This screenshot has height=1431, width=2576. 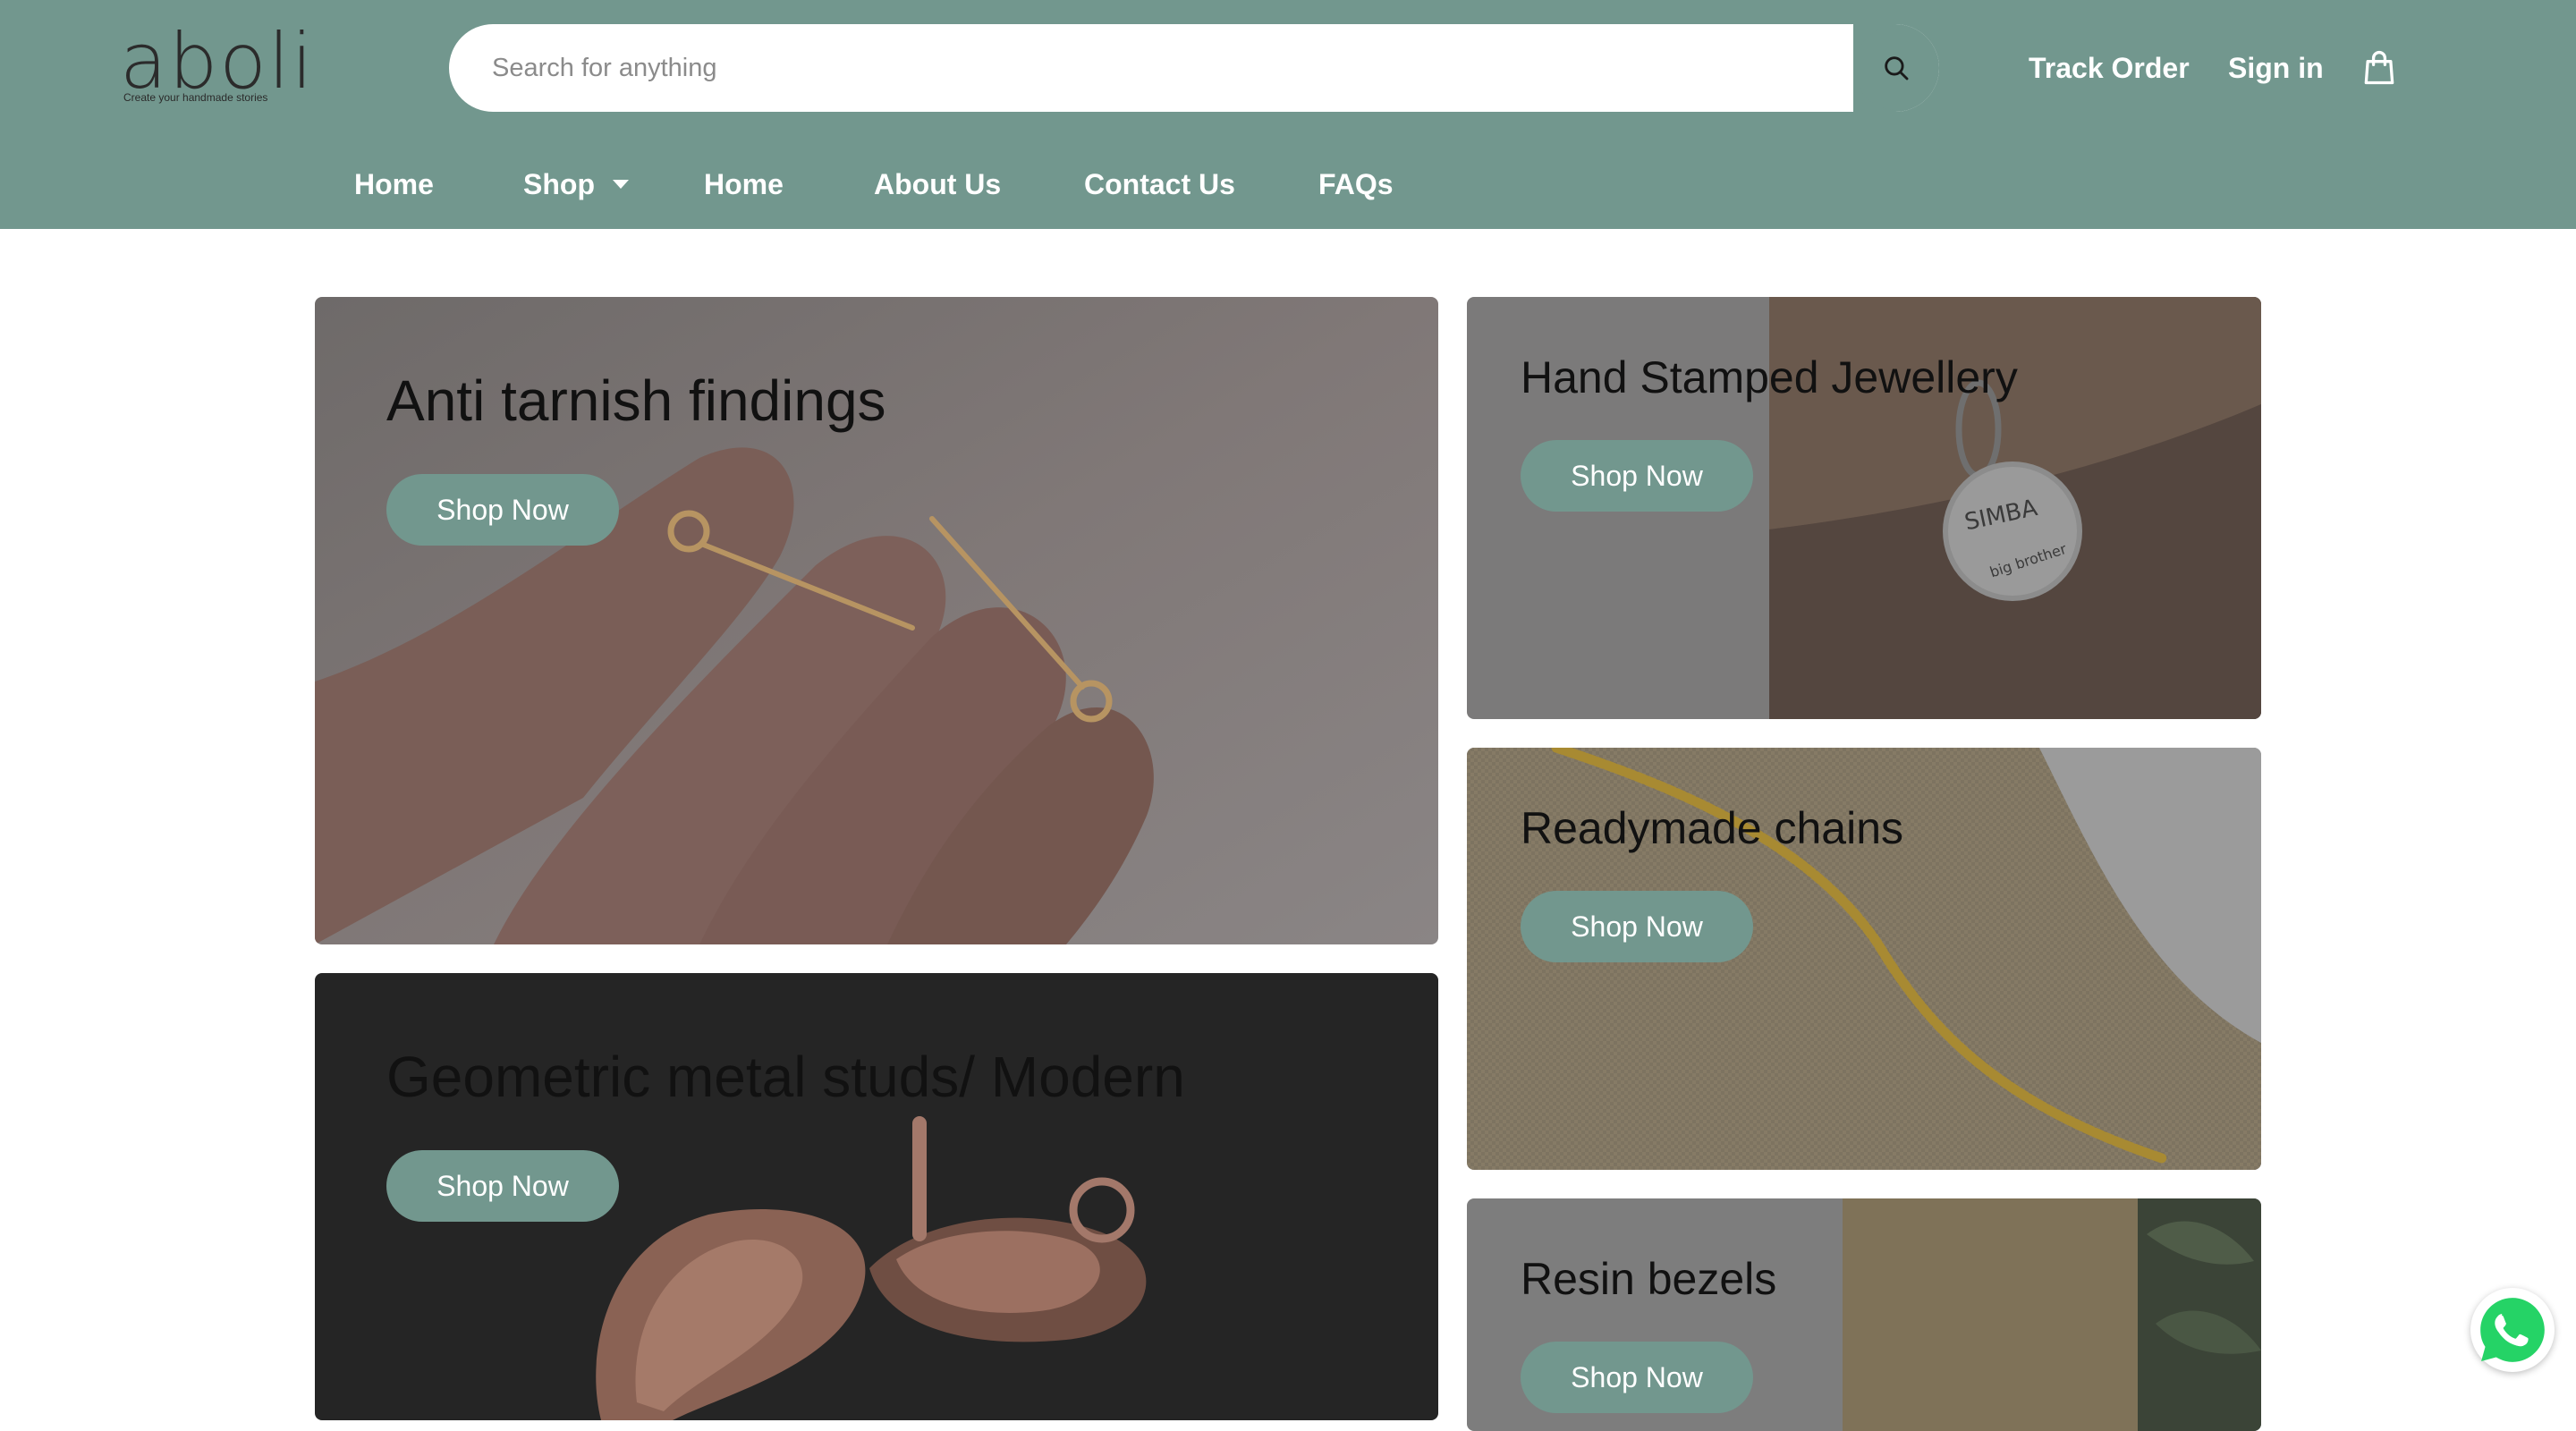 I want to click on logo-wordmark: aboli, so click(x=217, y=61).